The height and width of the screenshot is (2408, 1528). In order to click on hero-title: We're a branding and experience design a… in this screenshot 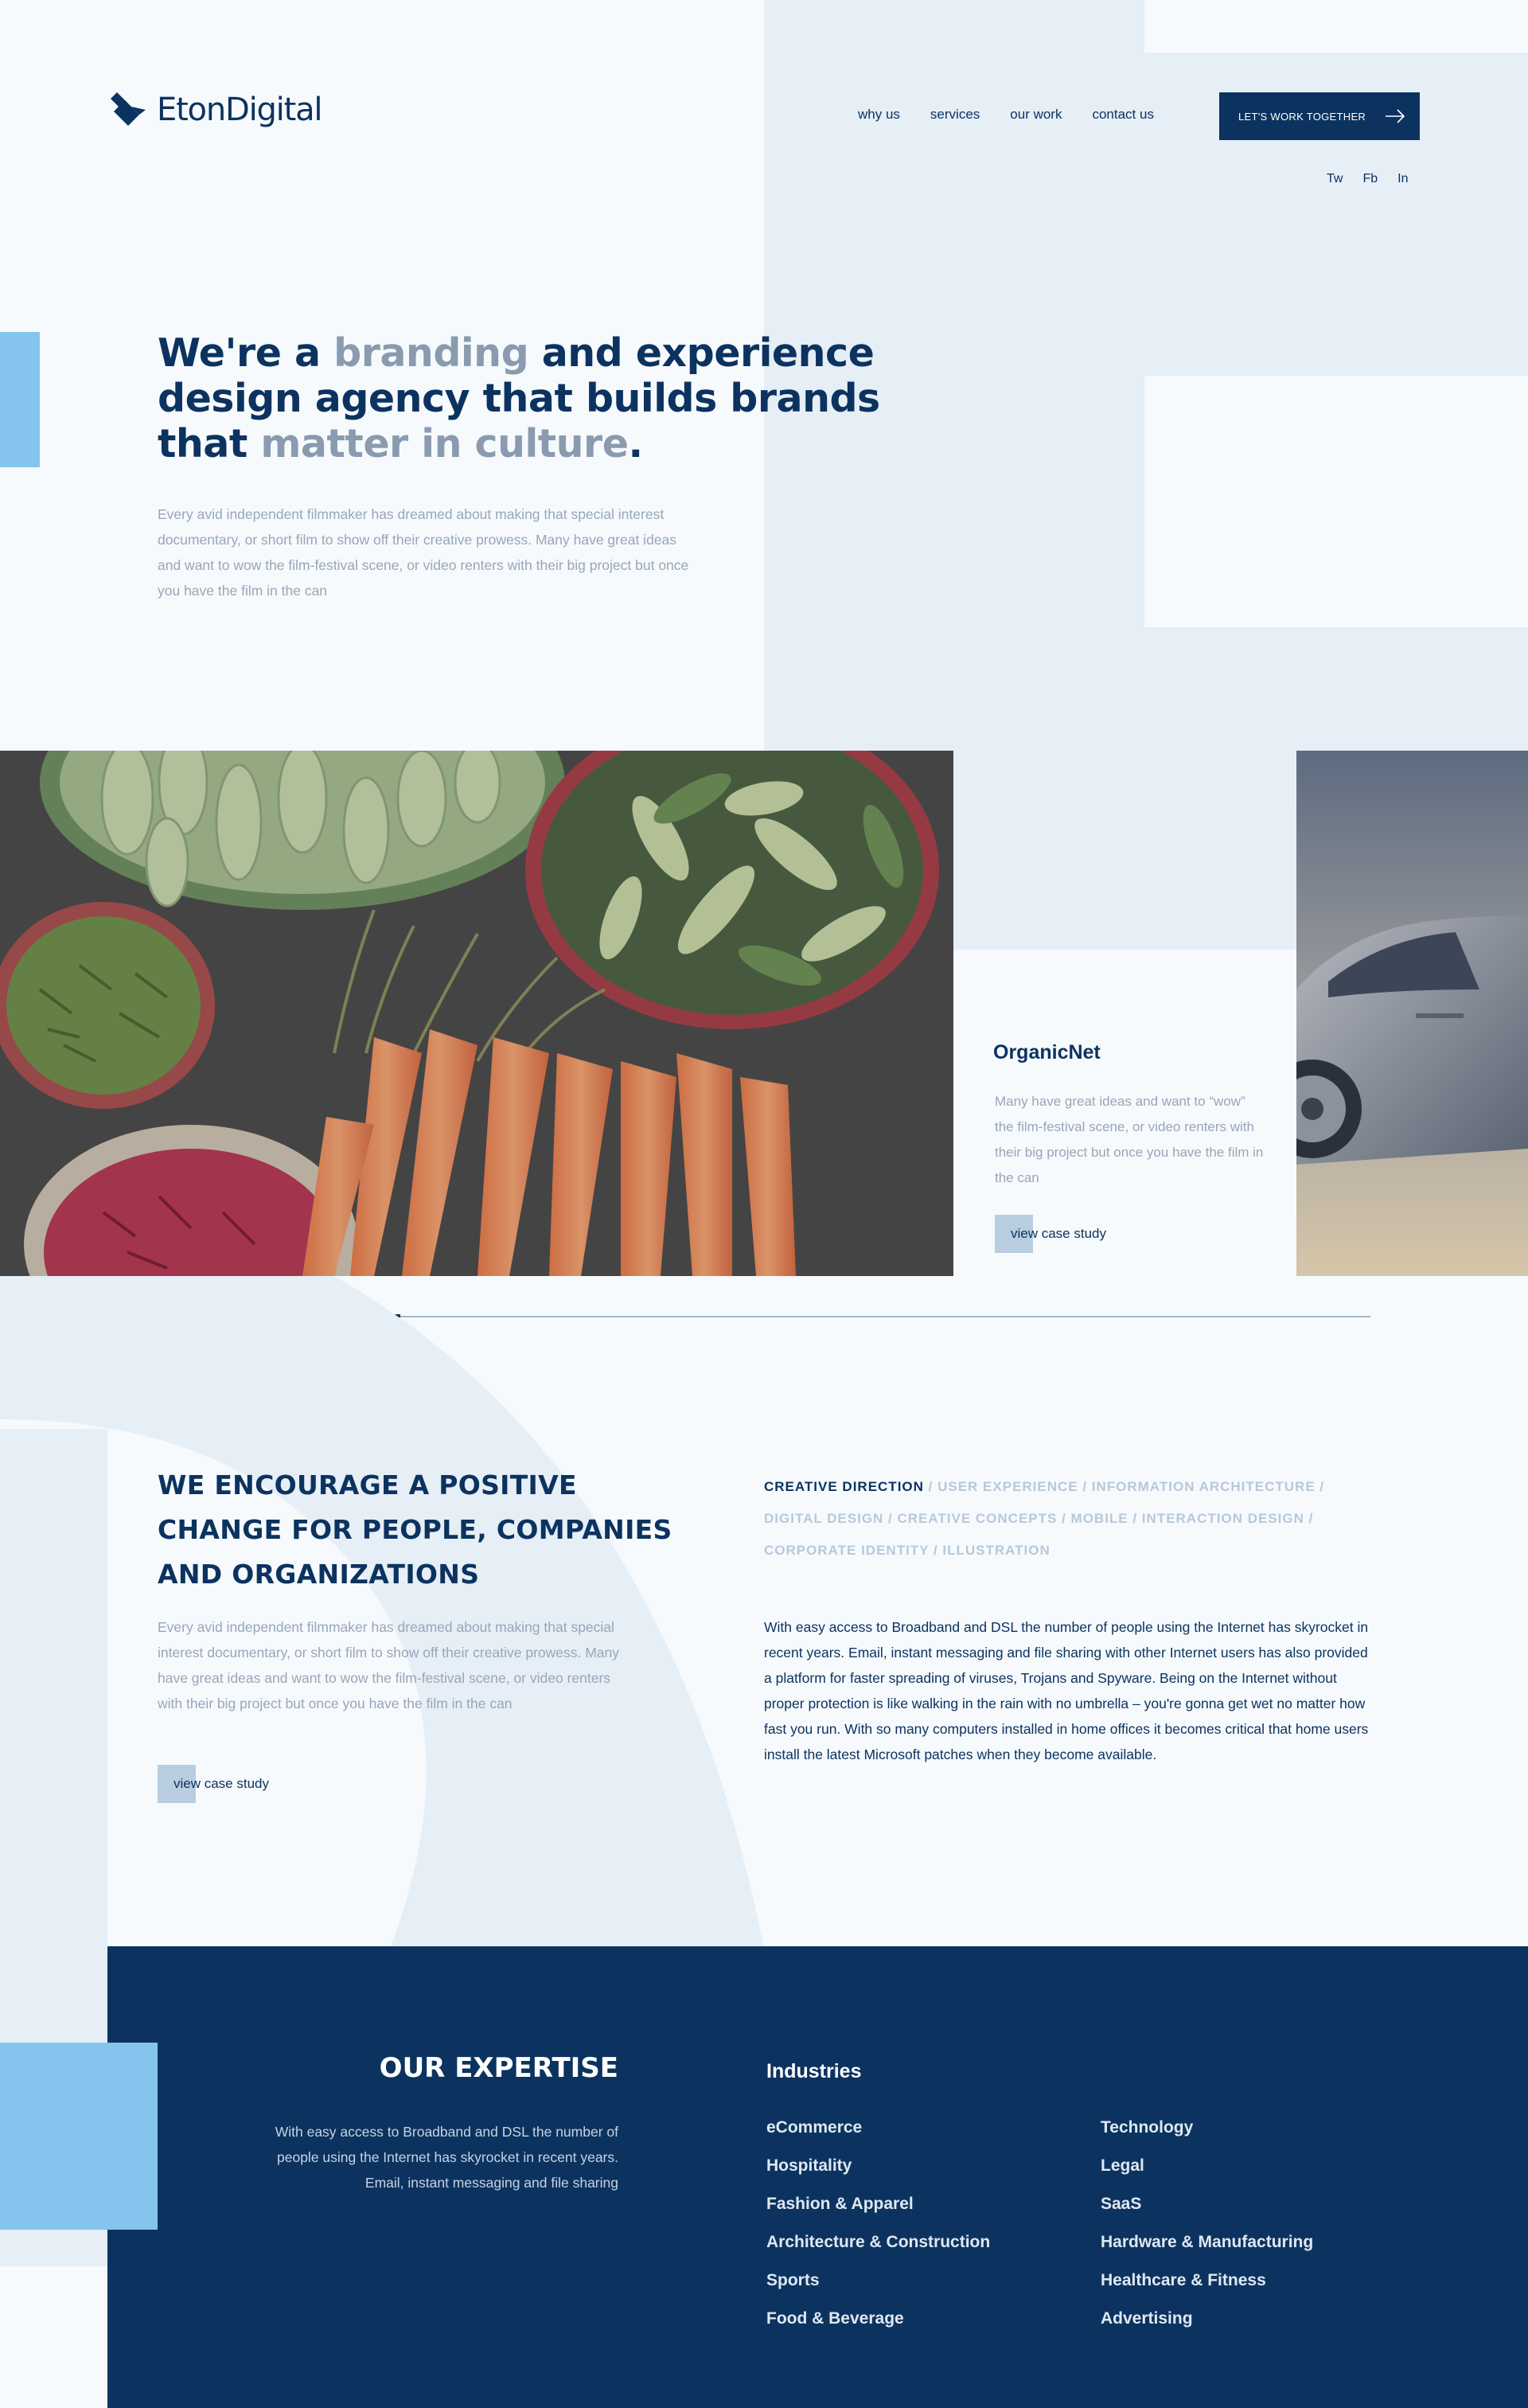, I will do `click(540, 398)`.